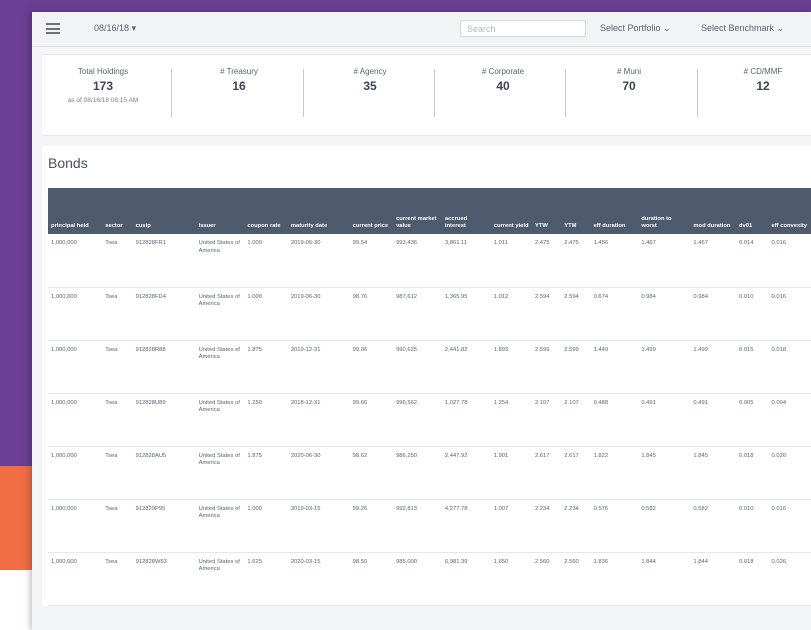  Describe the element at coordinates (134, 28) in the screenshot. I see `caret-down-icon: ▾` at that location.